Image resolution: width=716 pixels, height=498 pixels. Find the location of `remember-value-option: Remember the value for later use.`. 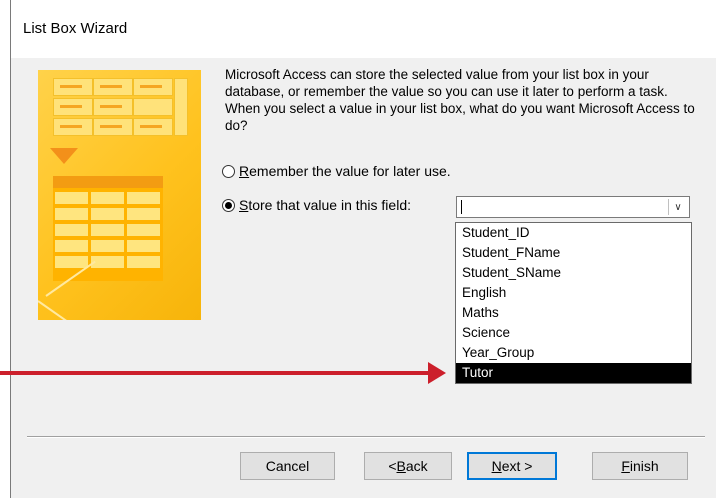

remember-value-option: Remember the value for later use. is located at coordinates (336, 171).